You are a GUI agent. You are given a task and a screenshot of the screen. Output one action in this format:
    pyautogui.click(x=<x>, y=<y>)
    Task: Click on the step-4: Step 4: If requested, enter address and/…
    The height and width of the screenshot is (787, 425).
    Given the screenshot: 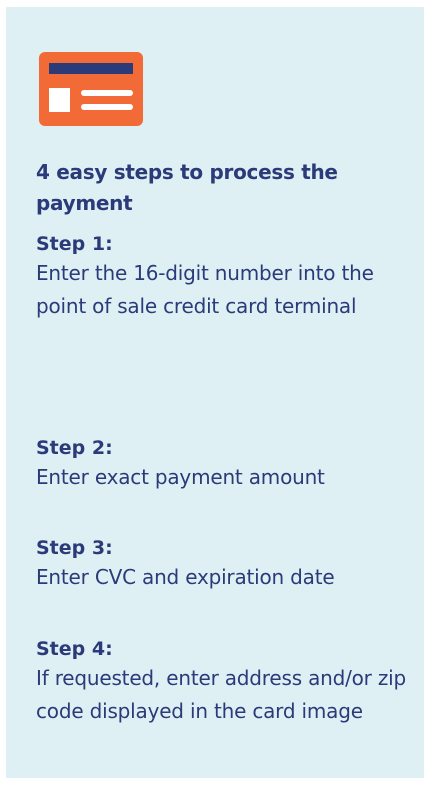 What is the action you would take?
    pyautogui.click(x=221, y=682)
    